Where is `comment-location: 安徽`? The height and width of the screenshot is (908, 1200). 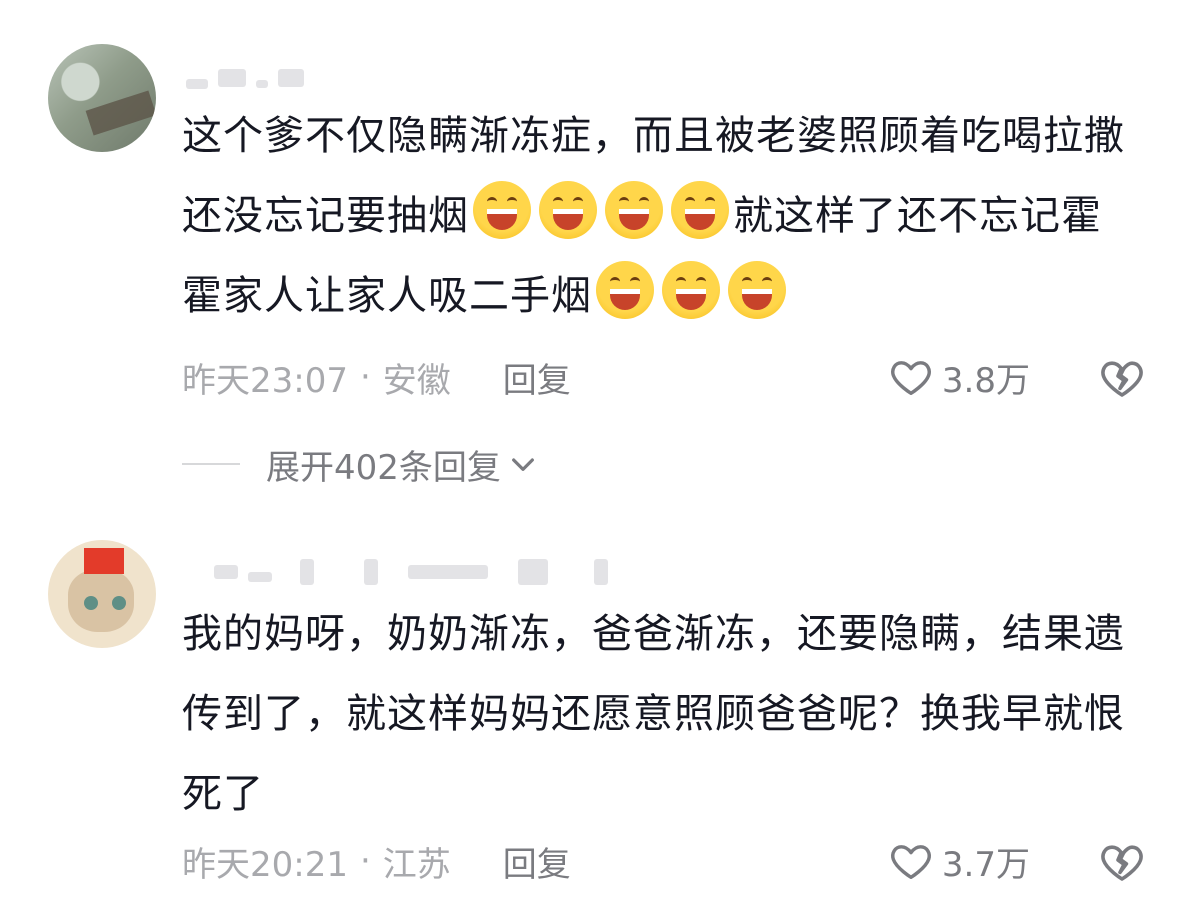
comment-location: 安徽 is located at coordinates (416, 380).